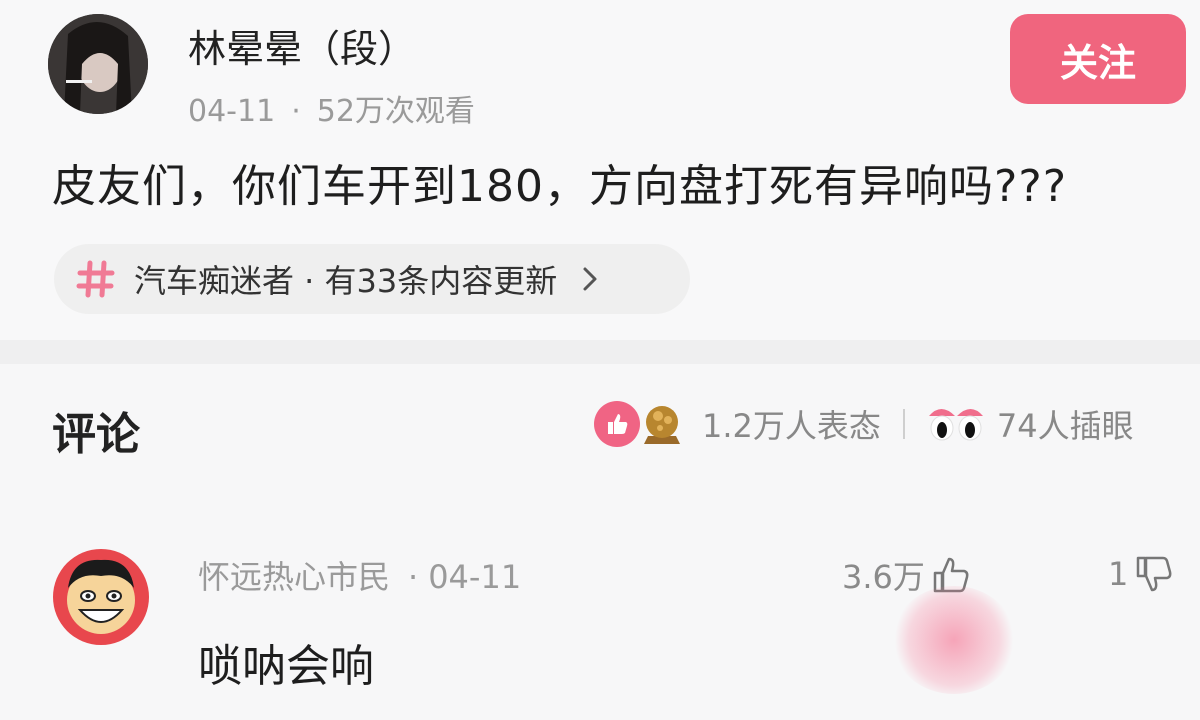 Image resolution: width=1200 pixels, height=720 pixels. Describe the element at coordinates (662, 425) in the screenshot. I see `bronze-reaction-icon` at that location.